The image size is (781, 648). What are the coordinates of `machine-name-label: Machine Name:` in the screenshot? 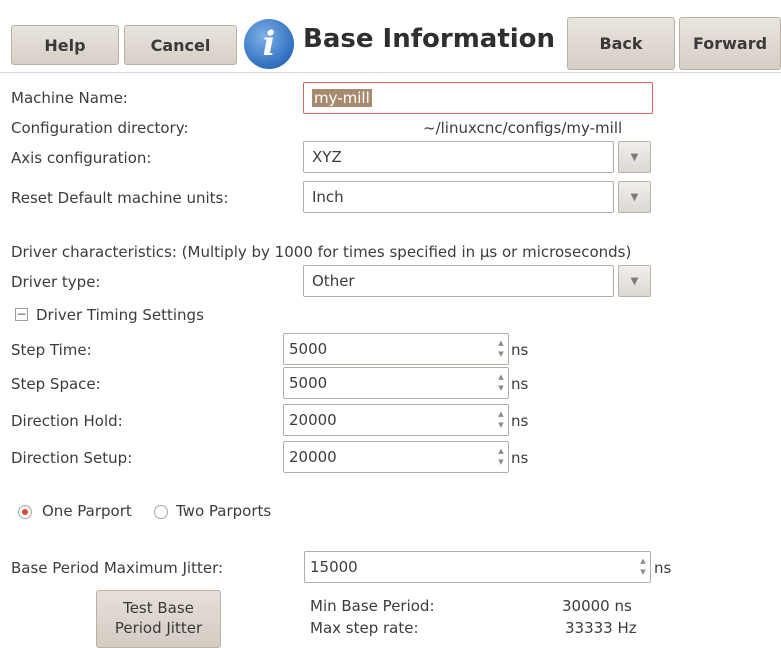 It's located at (69, 98).